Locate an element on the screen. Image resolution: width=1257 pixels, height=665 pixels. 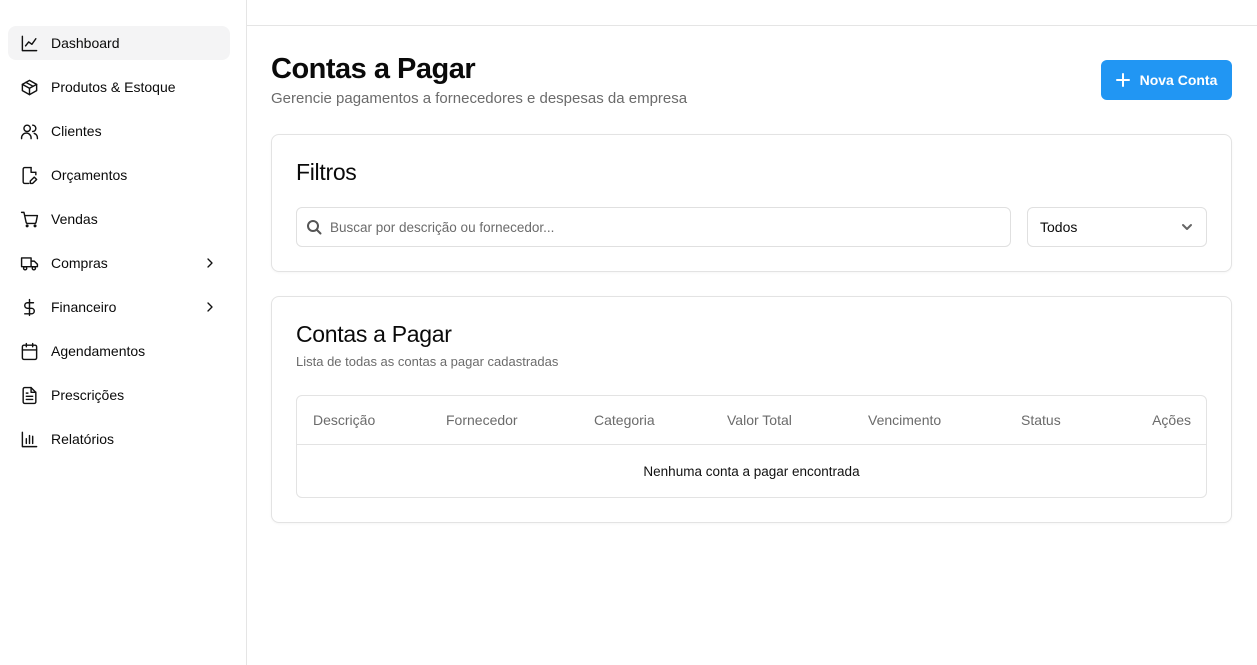
file-edit-icon is located at coordinates (29, 175).